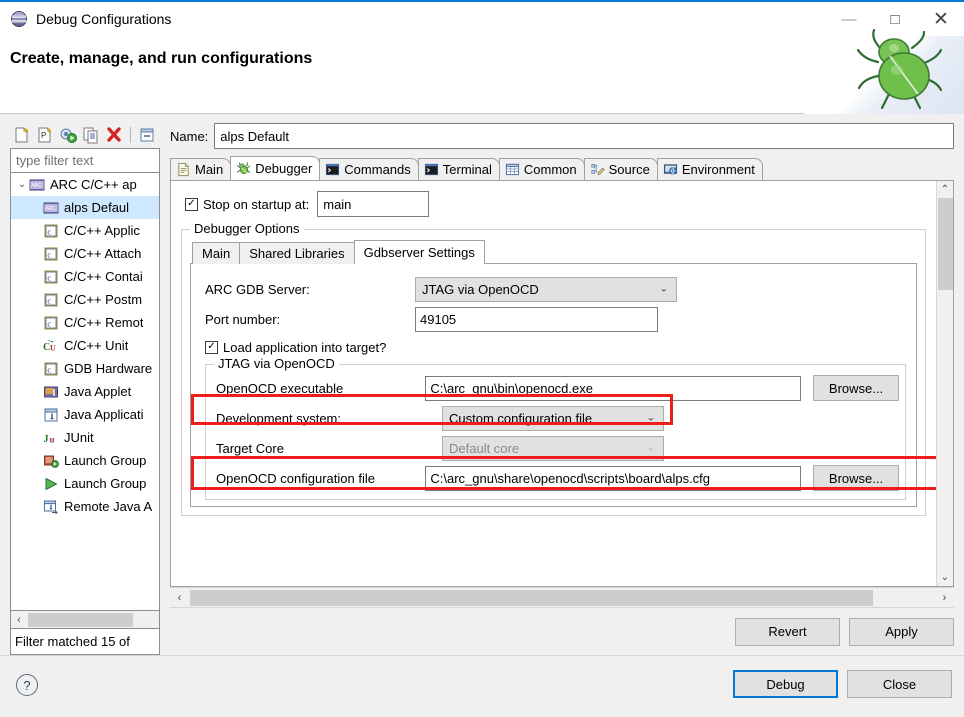  What do you see at coordinates (211, 347) in the screenshot?
I see `load-application-checkbox: ✓` at bounding box center [211, 347].